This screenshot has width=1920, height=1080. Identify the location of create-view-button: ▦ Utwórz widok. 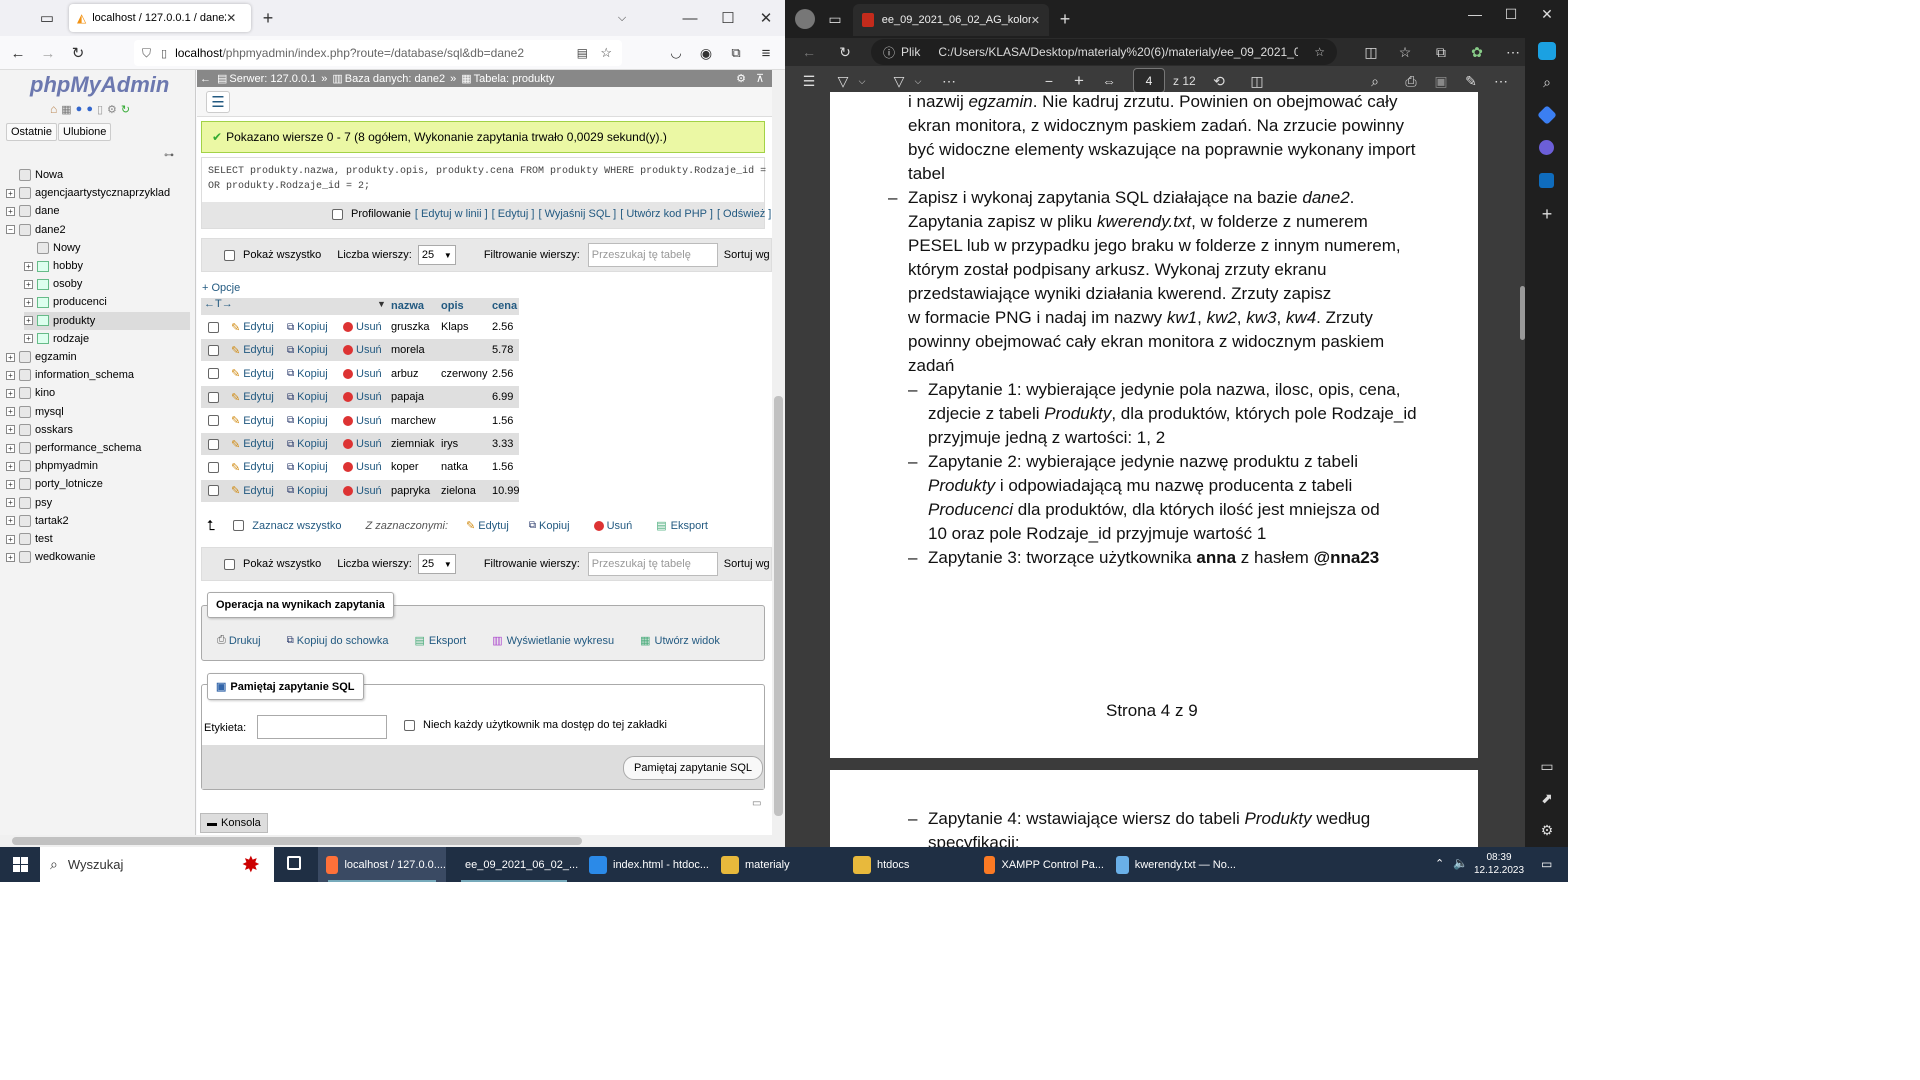
(680, 641).